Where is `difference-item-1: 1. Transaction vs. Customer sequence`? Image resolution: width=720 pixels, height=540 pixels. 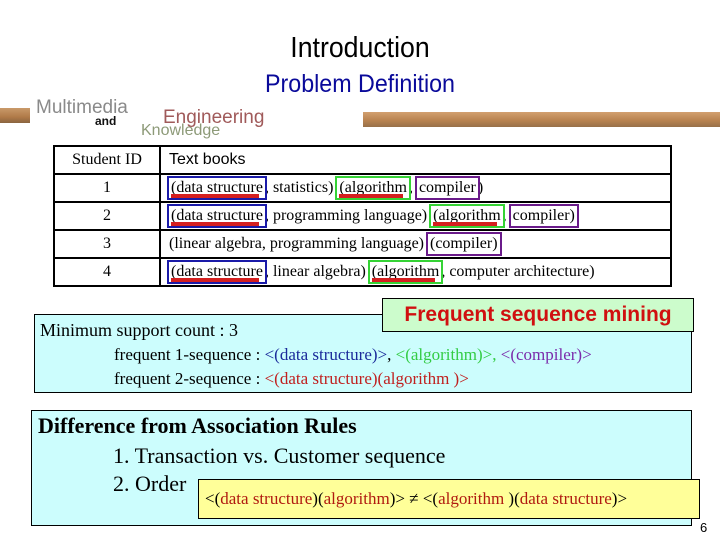
difference-item-1: 1. Transaction vs. Customer sequence is located at coordinates (279, 455).